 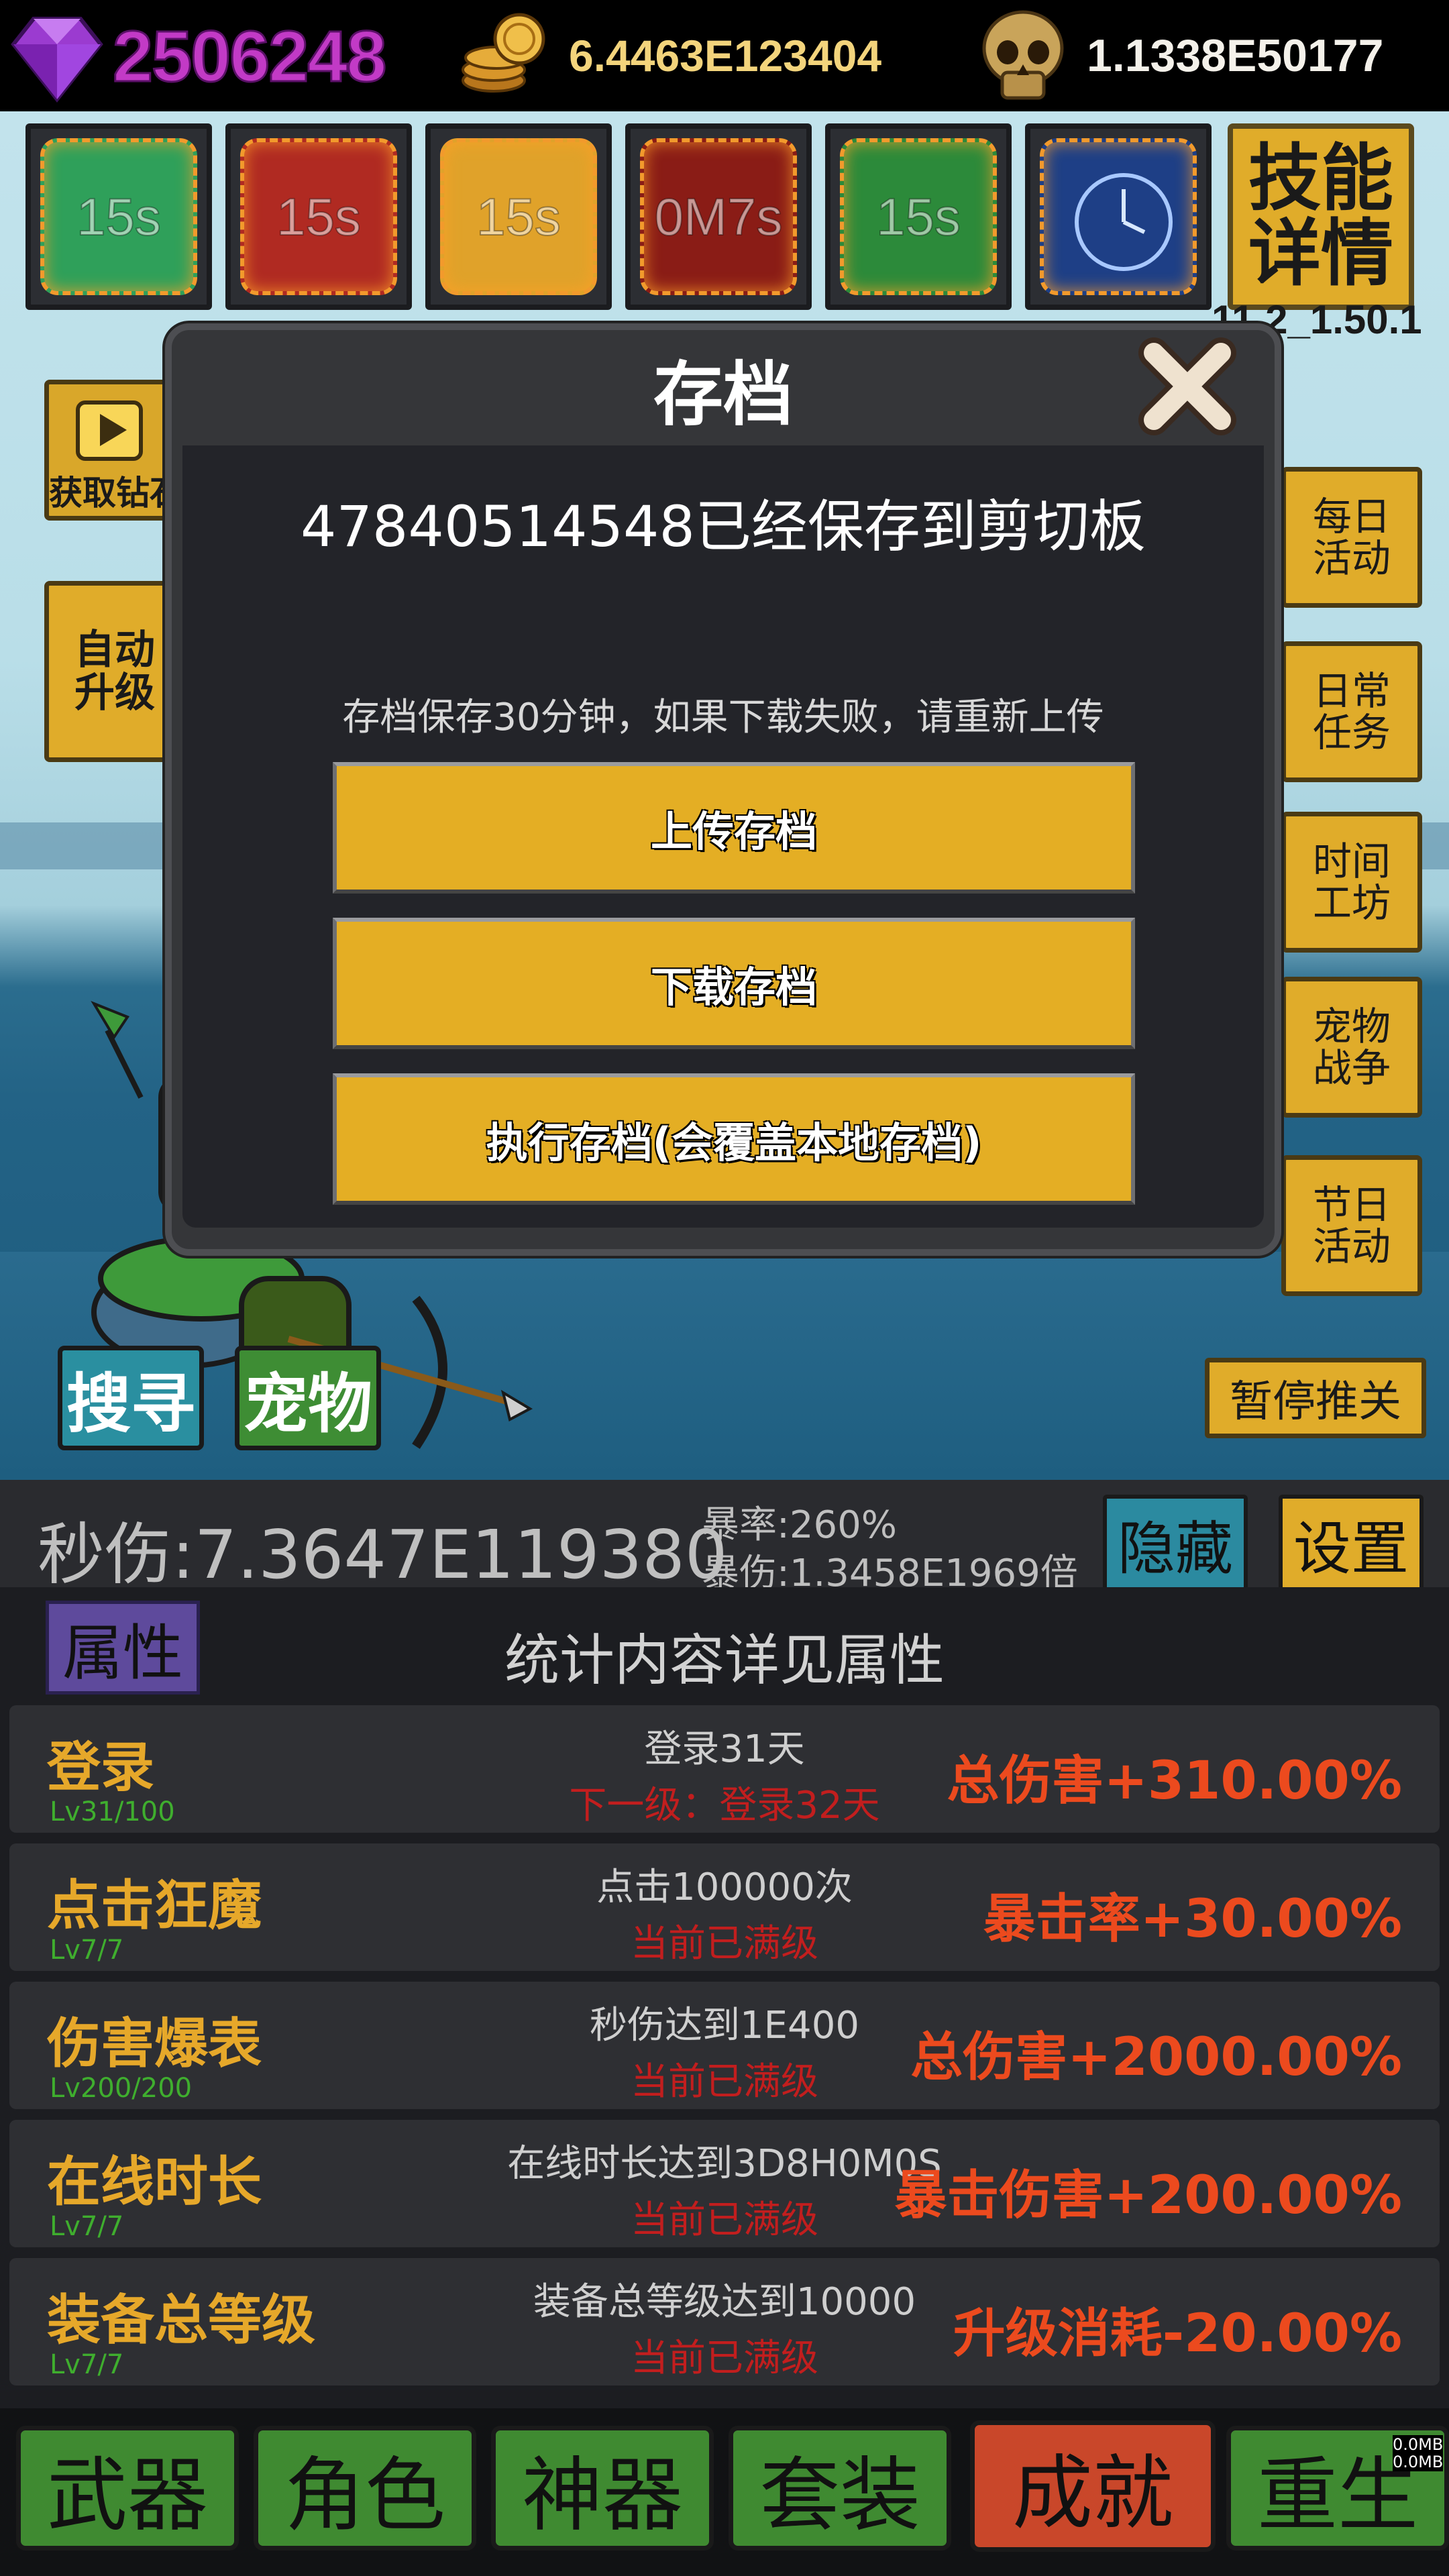 What do you see at coordinates (1177, 2334) in the screenshot?
I see `achievement-bonus: 升级消耗-20.00%` at bounding box center [1177, 2334].